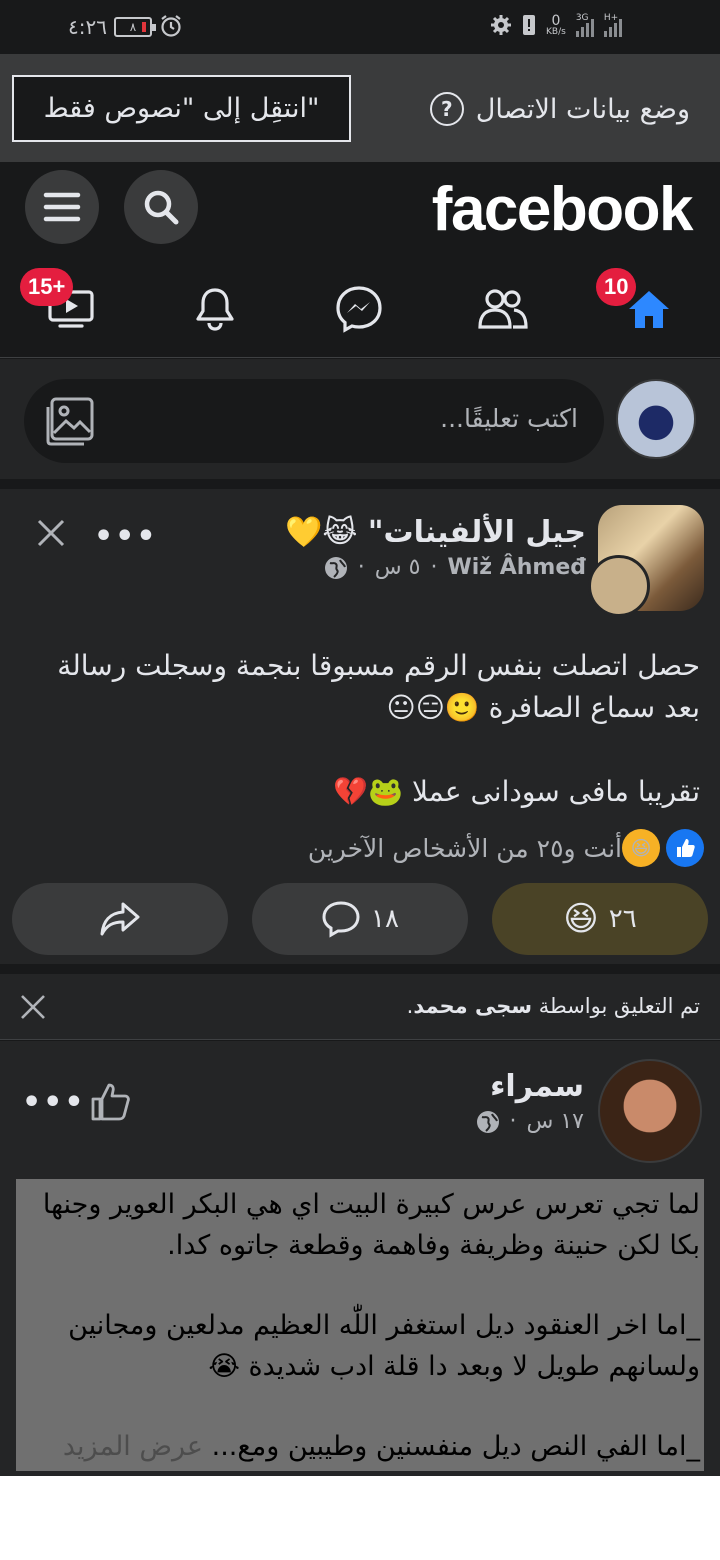 Image resolution: width=720 pixels, height=1560 pixels. I want to click on nav-watch: 15+, so click(63, 306).